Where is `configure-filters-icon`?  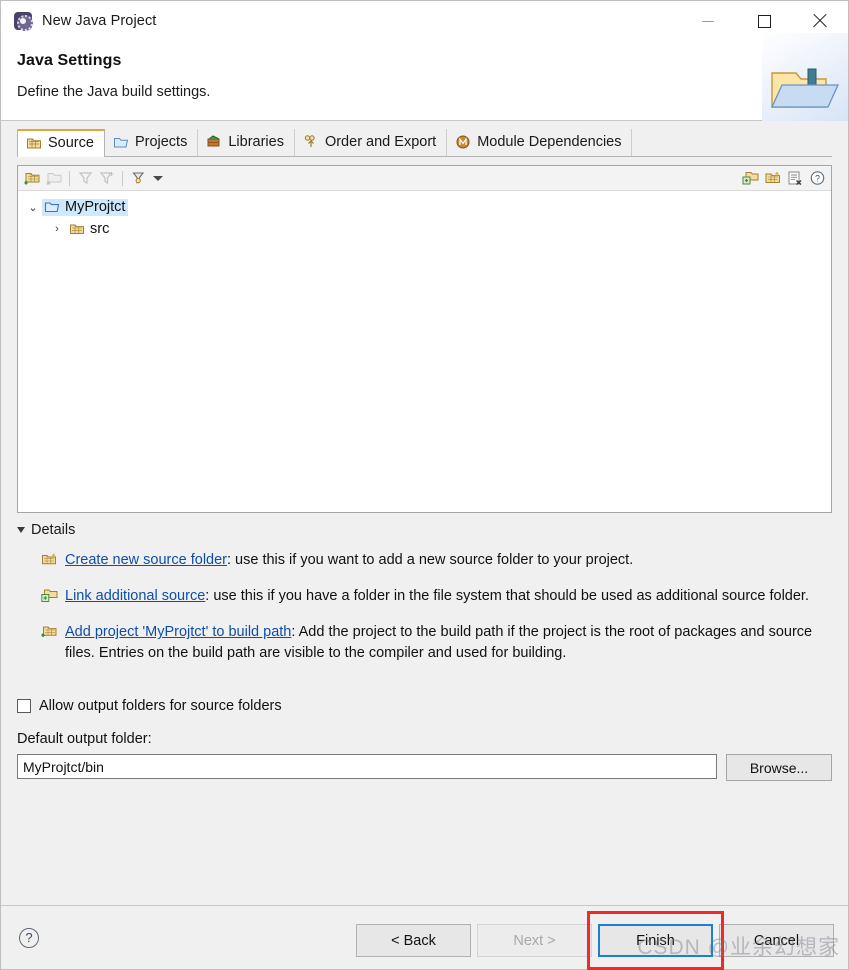 configure-filters-icon is located at coordinates (138, 178).